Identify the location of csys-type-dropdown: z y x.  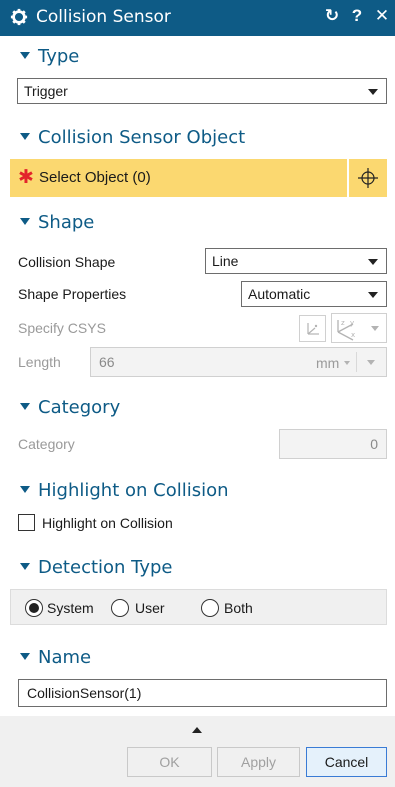
(359, 328).